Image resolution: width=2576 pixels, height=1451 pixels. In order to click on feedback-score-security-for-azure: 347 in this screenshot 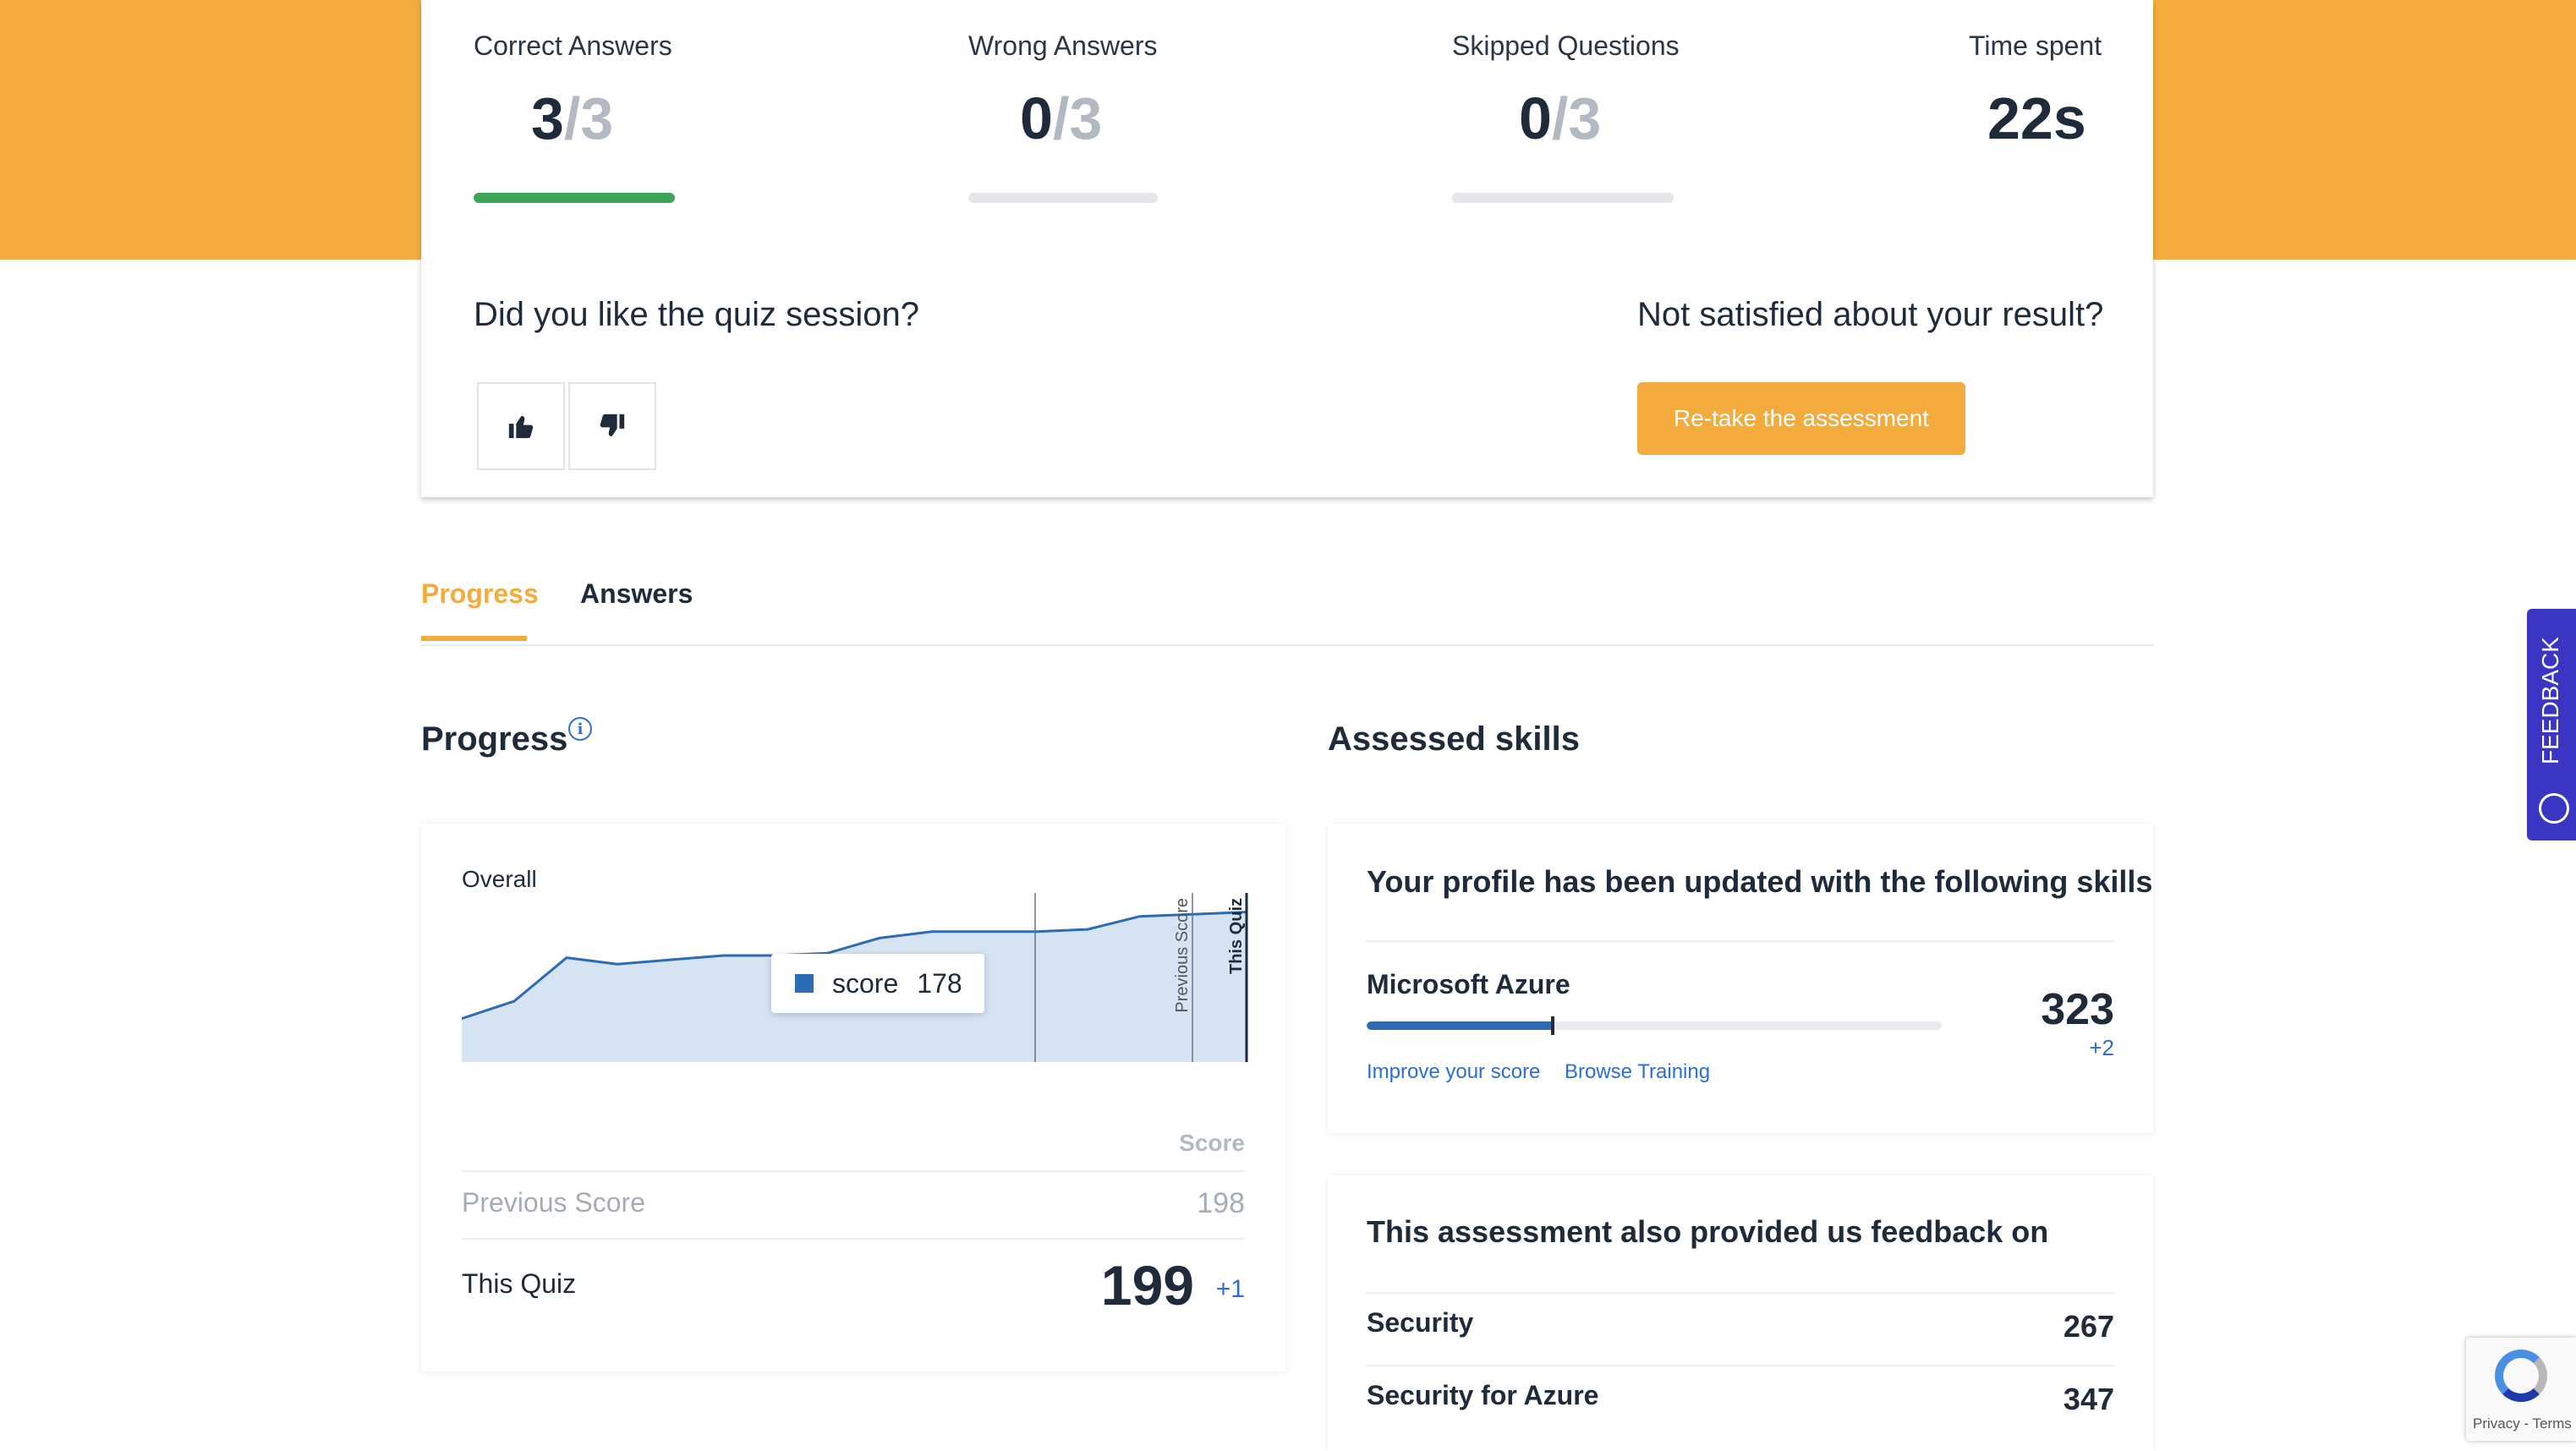, I will do `click(2088, 1399)`.